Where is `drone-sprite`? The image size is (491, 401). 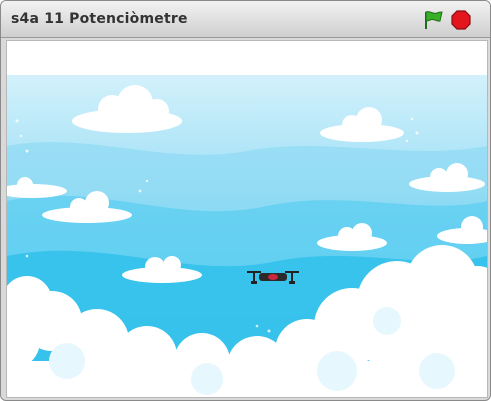
drone-sprite is located at coordinates (273, 276).